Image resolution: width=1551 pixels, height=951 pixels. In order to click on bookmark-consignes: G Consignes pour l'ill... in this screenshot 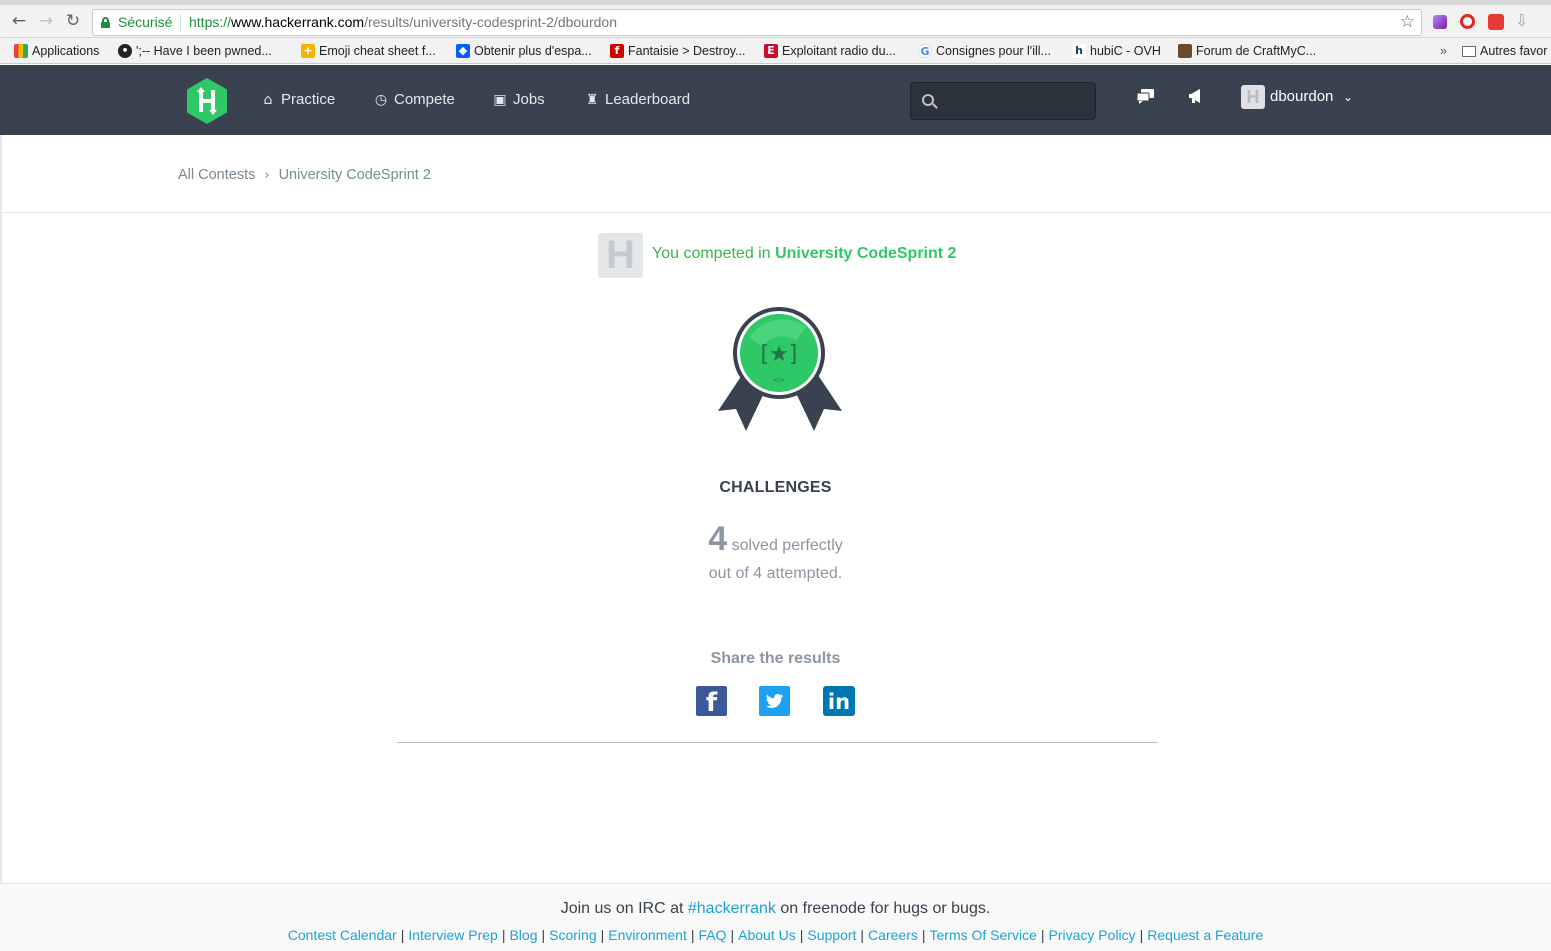, I will do `click(984, 51)`.